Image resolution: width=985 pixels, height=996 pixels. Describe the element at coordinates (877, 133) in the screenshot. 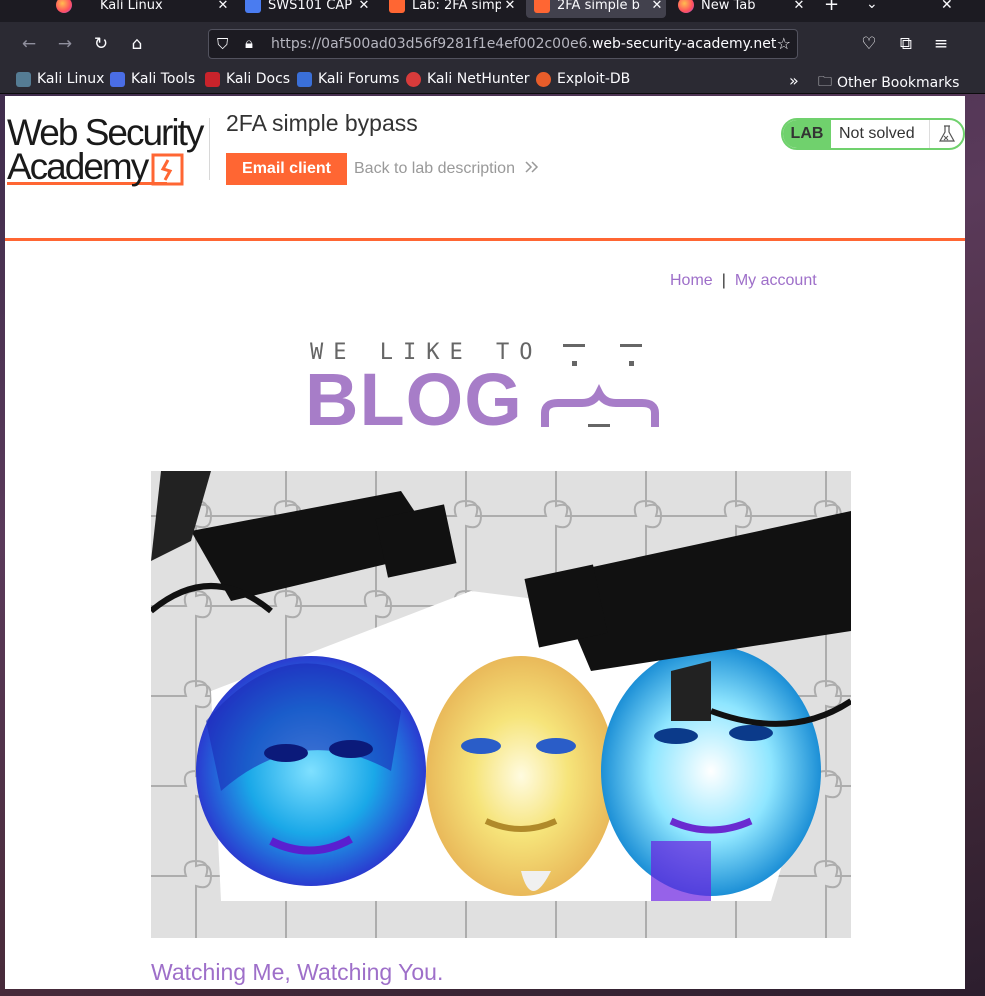

I see `lab-status: Not solved` at that location.